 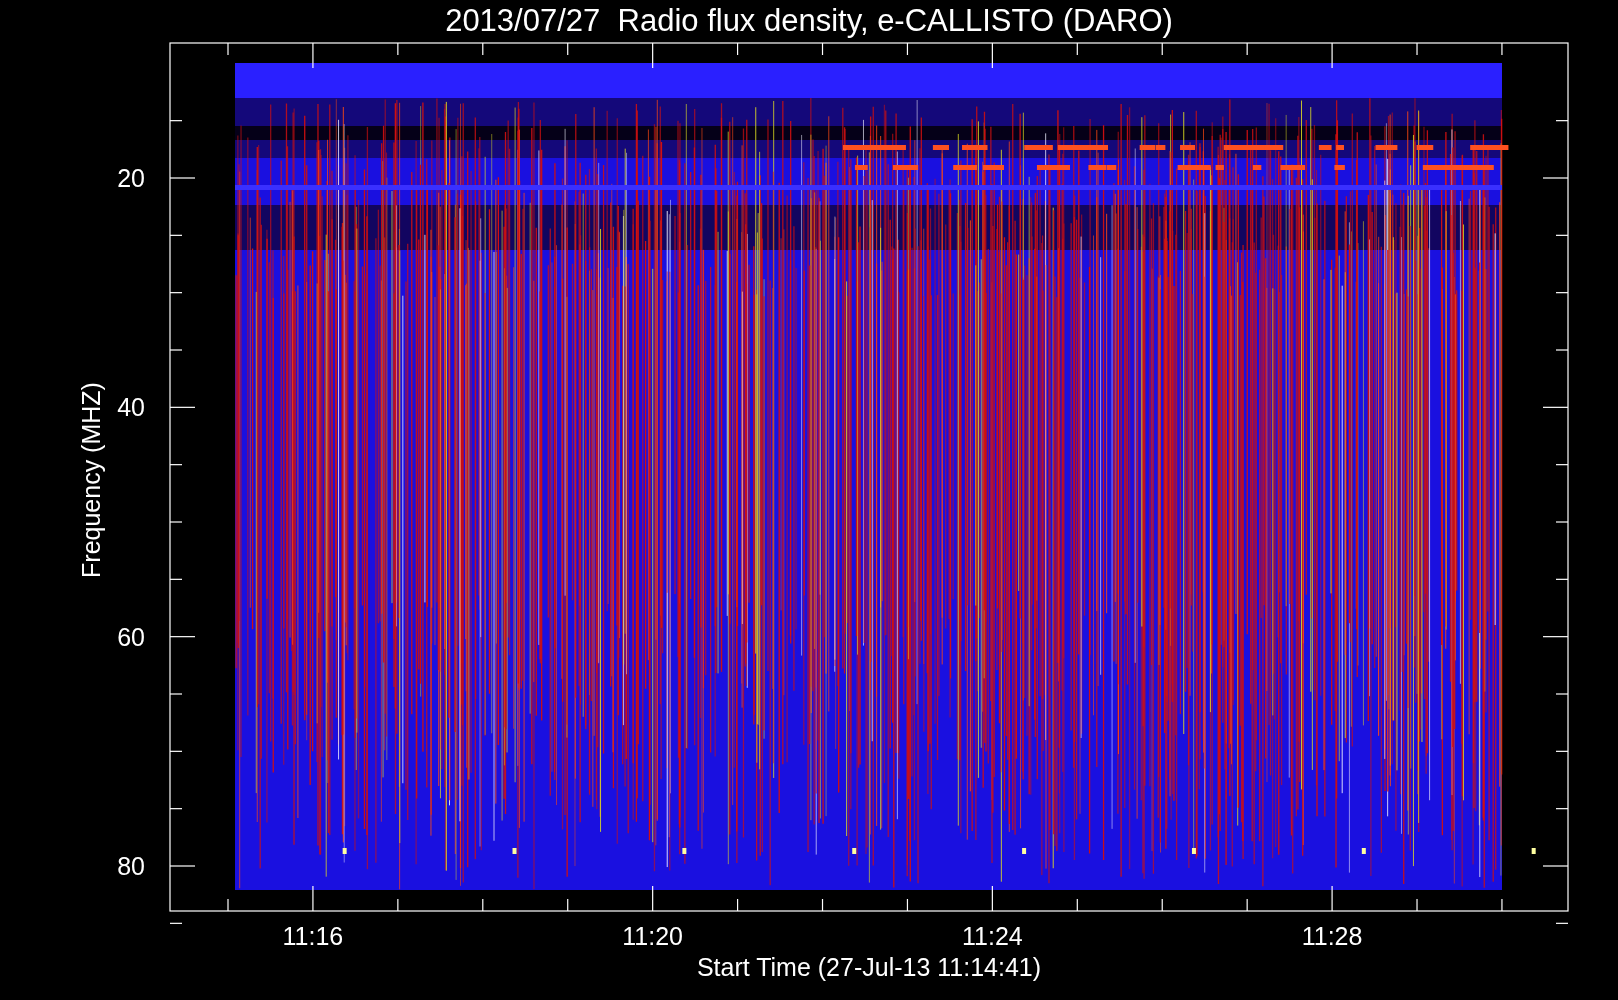 I want to click on y-tick-label: 60, so click(x=131, y=636).